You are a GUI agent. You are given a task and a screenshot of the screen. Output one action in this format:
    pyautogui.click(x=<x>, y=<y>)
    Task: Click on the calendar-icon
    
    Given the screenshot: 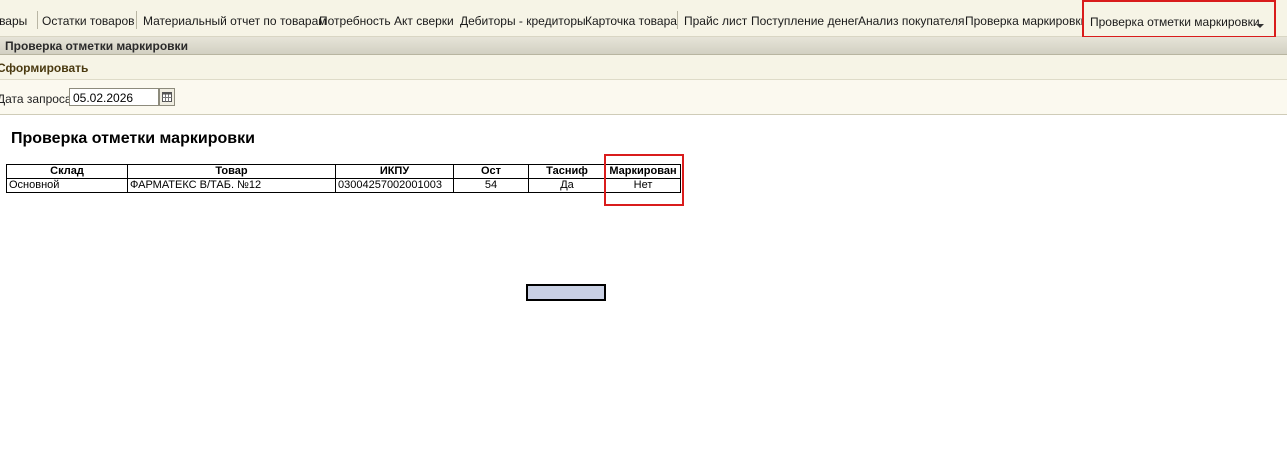 What is the action you would take?
    pyautogui.click(x=167, y=97)
    